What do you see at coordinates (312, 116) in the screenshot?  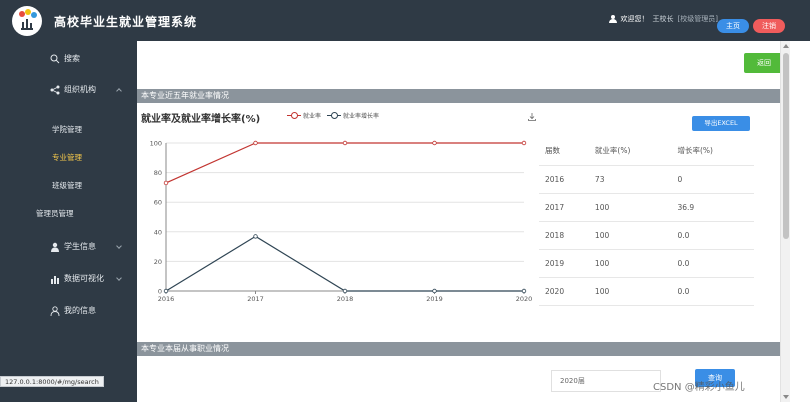 I see `legend-label: 就业率` at bounding box center [312, 116].